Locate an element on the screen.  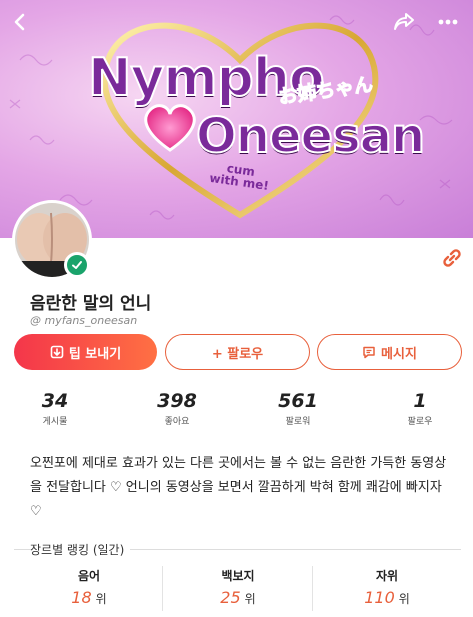
verified-badge is located at coordinates (77, 265).